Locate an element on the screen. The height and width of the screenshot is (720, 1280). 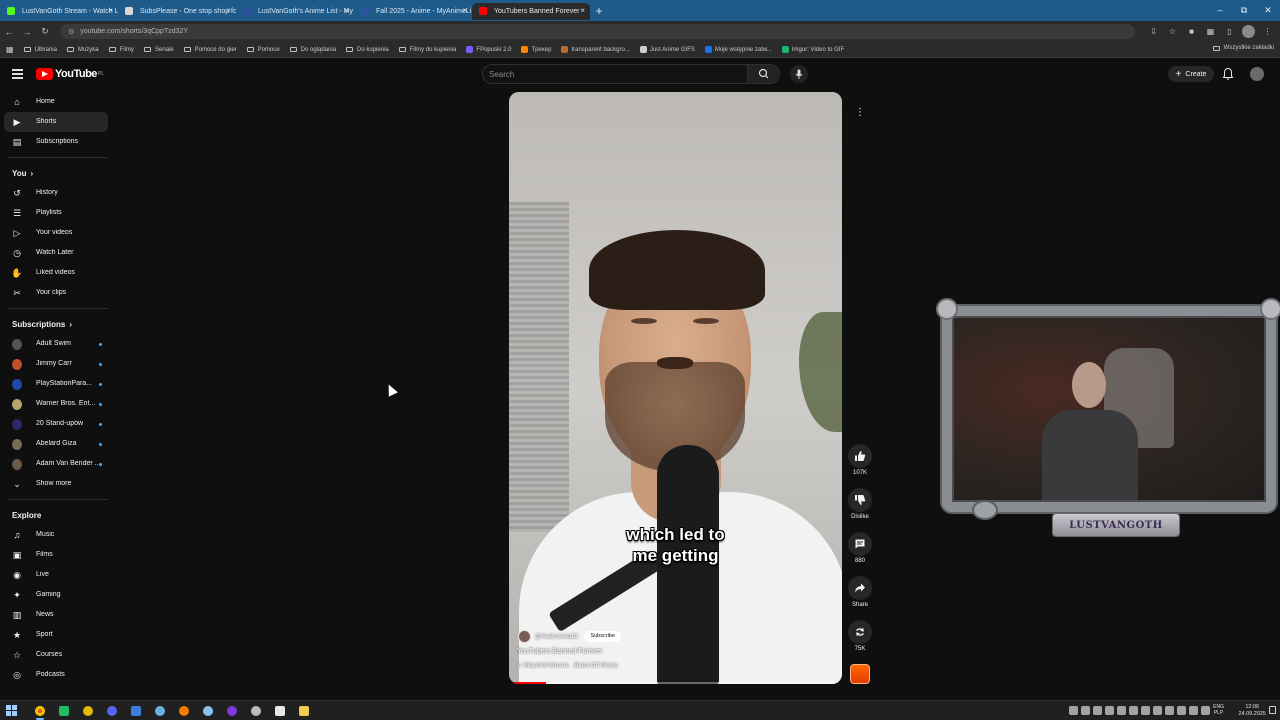
like-action: 107K is located at coordinates (860, 460).